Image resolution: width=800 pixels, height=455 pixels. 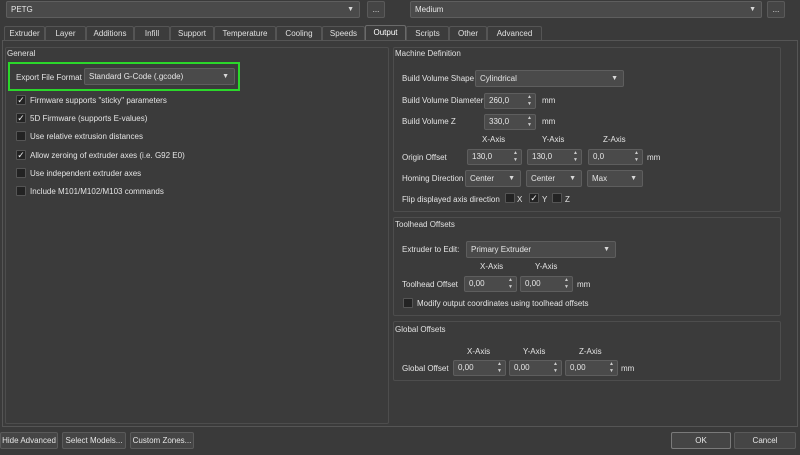 I want to click on toolhead-offset-x-input: 0,00 ▲ ▼, so click(x=490, y=284).